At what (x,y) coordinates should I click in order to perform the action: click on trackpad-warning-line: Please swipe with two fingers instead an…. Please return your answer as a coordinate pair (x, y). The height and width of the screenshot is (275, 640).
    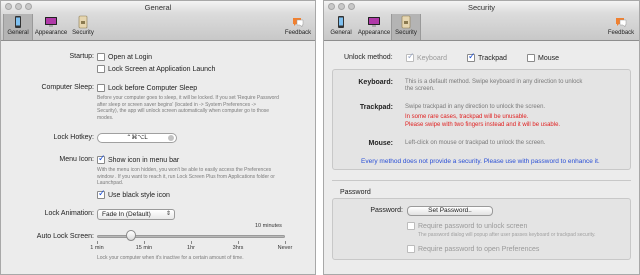
    Looking at the image, I should click on (483, 125).